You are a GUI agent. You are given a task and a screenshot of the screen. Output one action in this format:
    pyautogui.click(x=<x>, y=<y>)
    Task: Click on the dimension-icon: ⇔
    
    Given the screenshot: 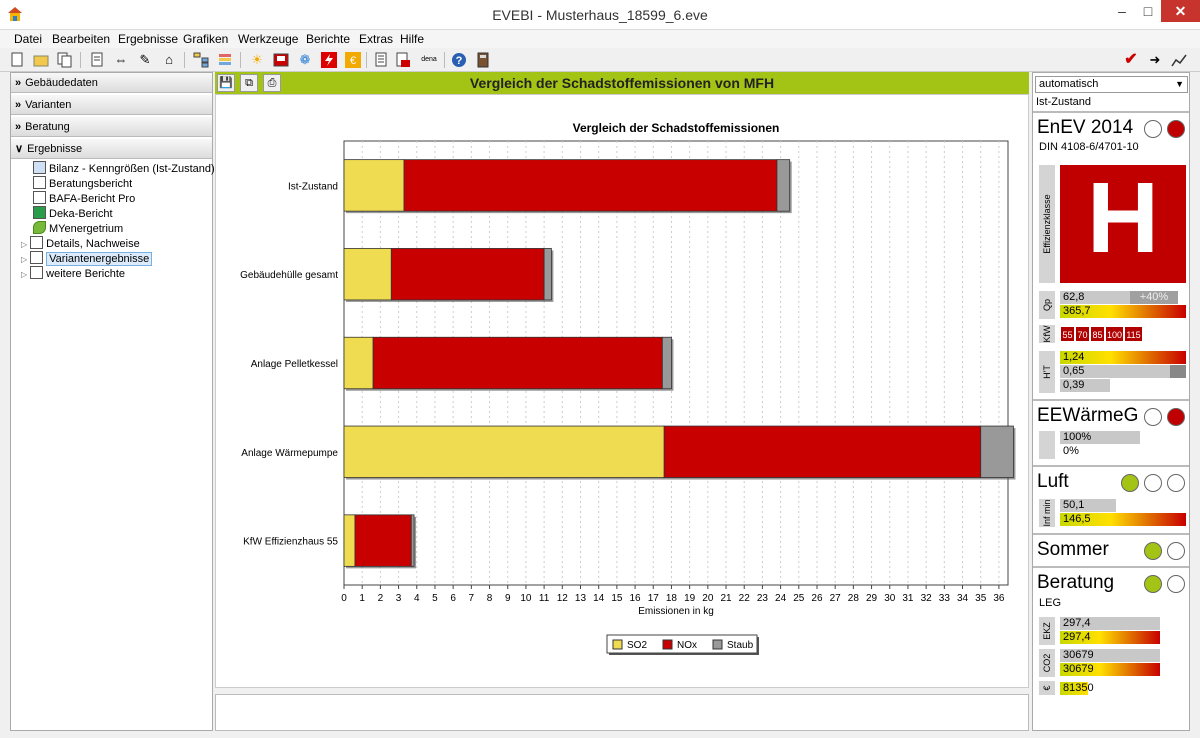 What is the action you would take?
    pyautogui.click(x=121, y=60)
    